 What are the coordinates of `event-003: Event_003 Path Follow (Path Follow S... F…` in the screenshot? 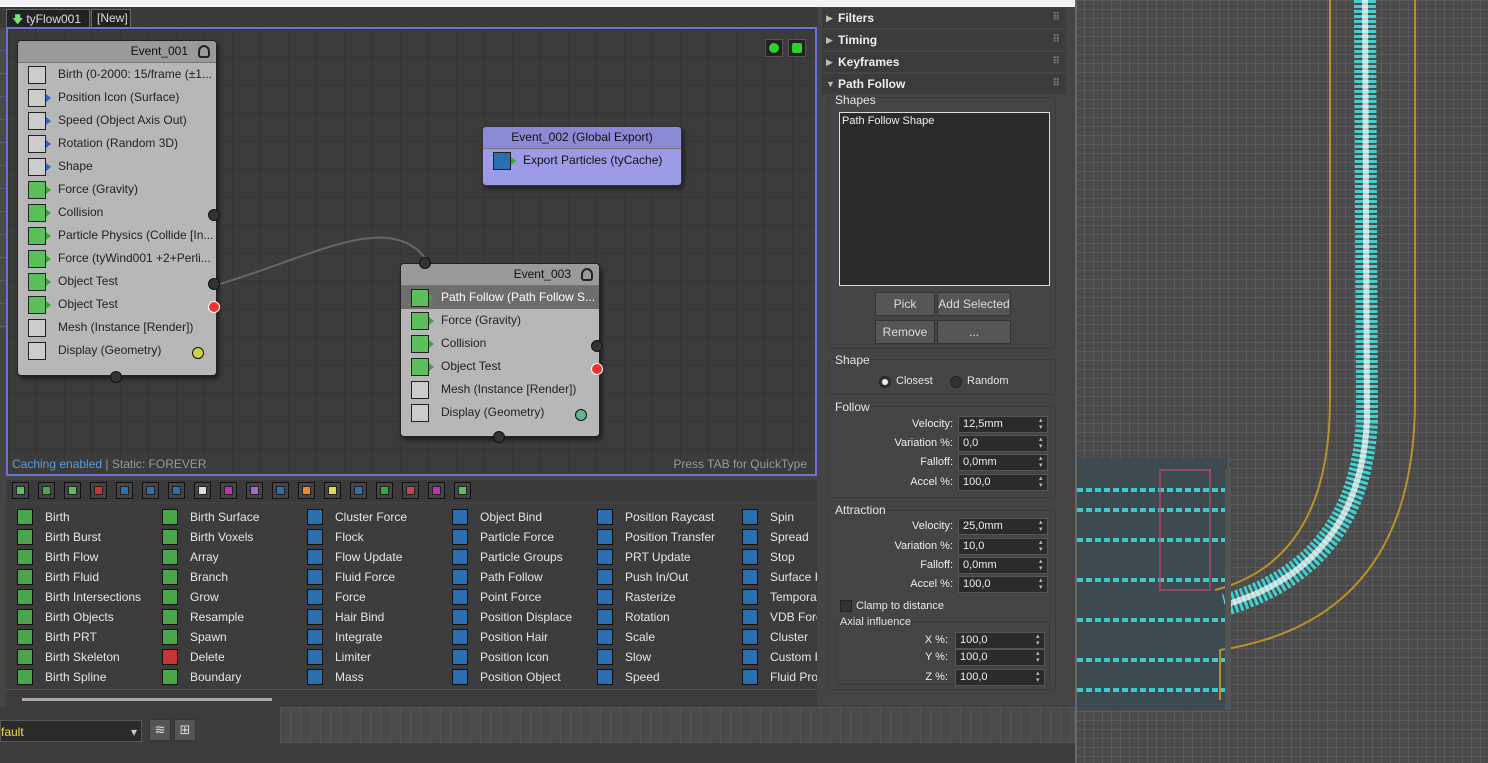 It's located at (501, 350).